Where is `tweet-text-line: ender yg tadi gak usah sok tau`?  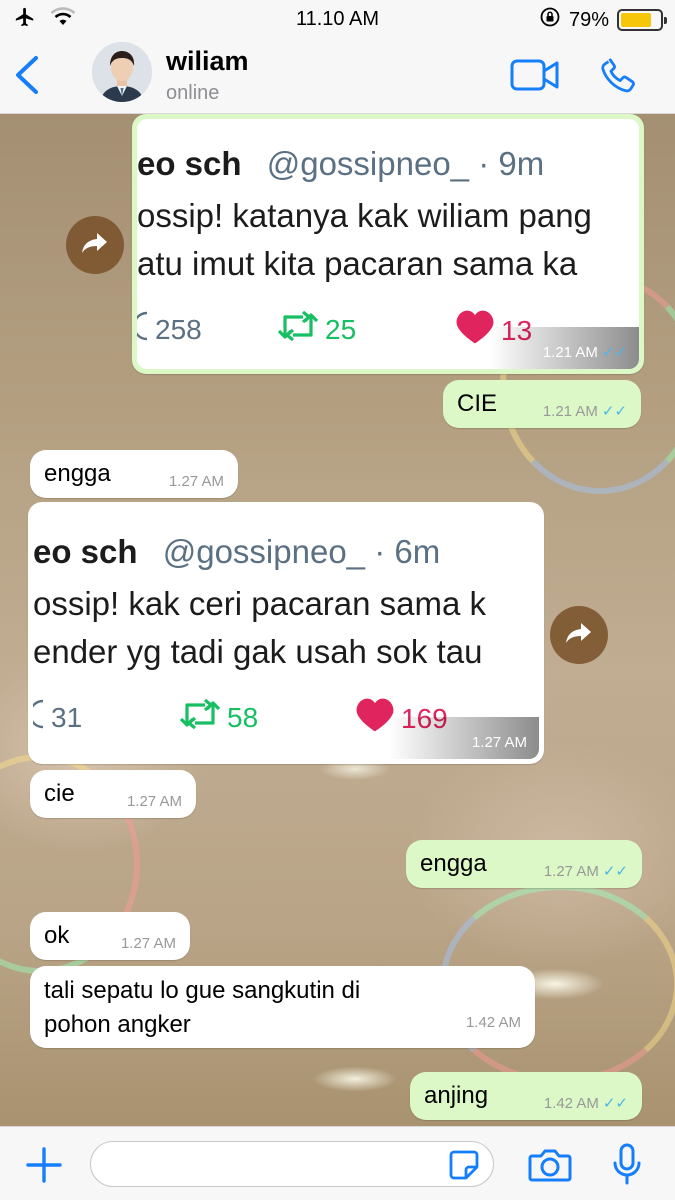
tweet-text-line: ender yg tadi gak usah sok tau is located at coordinates (258, 651).